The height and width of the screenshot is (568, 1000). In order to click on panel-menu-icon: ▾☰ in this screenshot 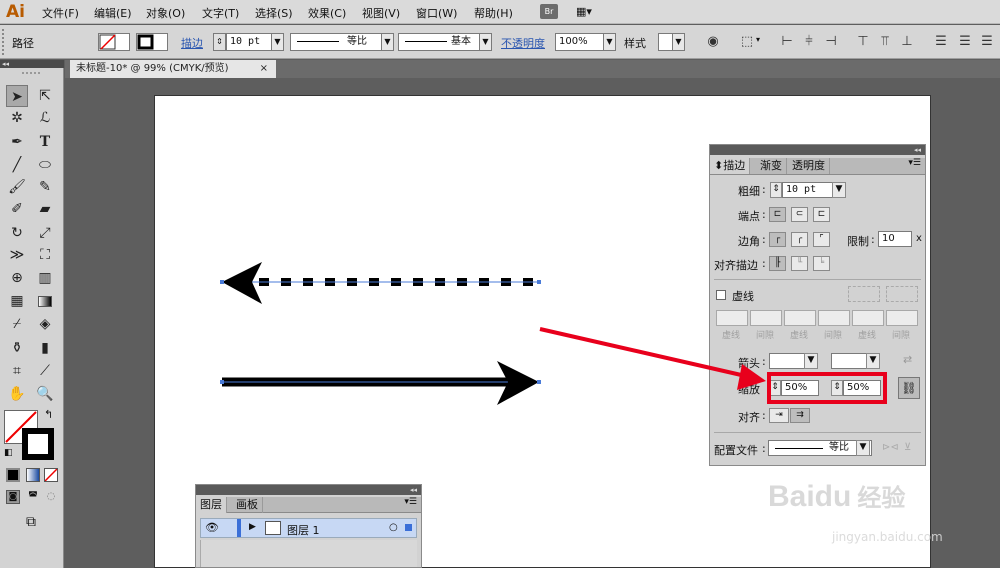, I will do `click(914, 163)`.